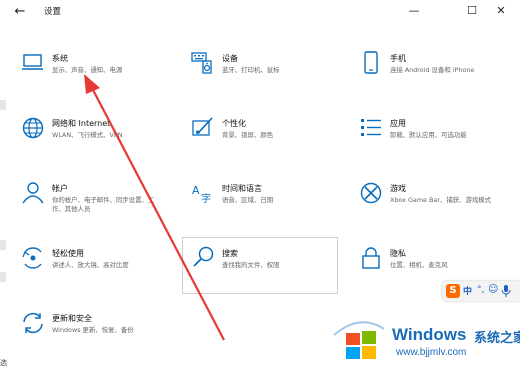 This screenshot has height=368, width=520. I want to click on watermark: Windows 系统之家 www.bjjmlv.com, so click(421, 336).